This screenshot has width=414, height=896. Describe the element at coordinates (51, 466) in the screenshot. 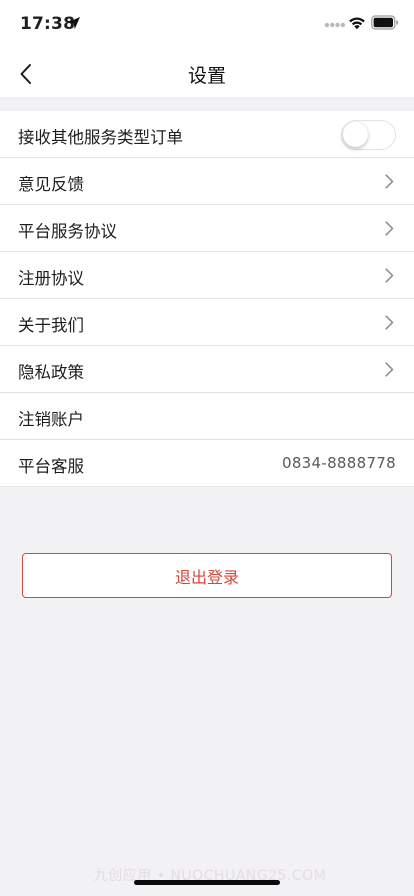

I see `settings-row-label: 平台客服` at that location.